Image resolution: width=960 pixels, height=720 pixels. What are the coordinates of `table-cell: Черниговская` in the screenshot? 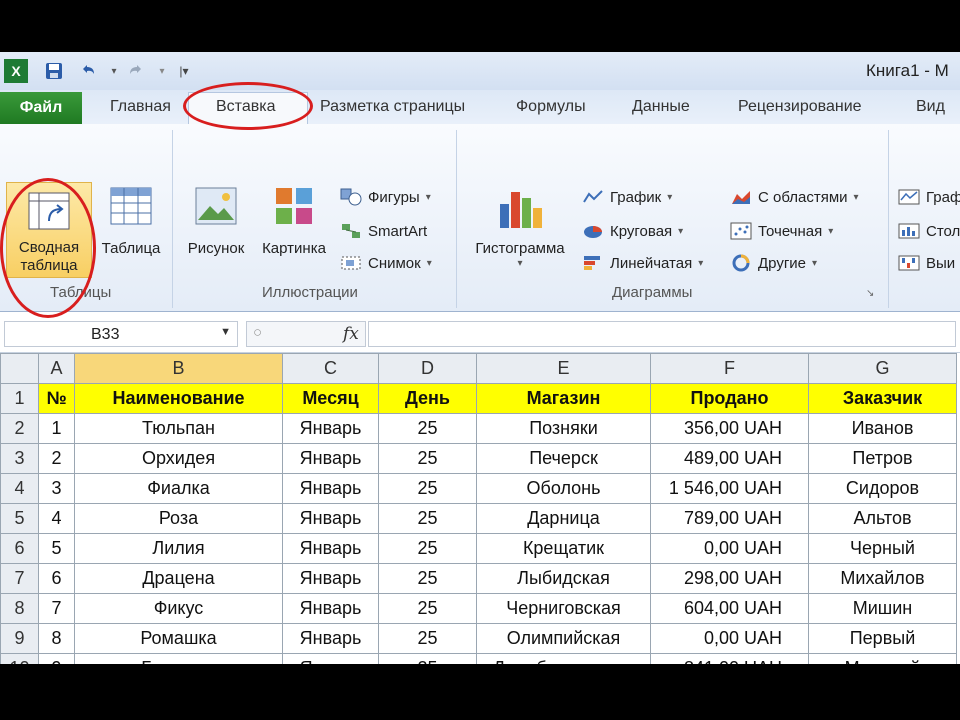 It's located at (563, 608).